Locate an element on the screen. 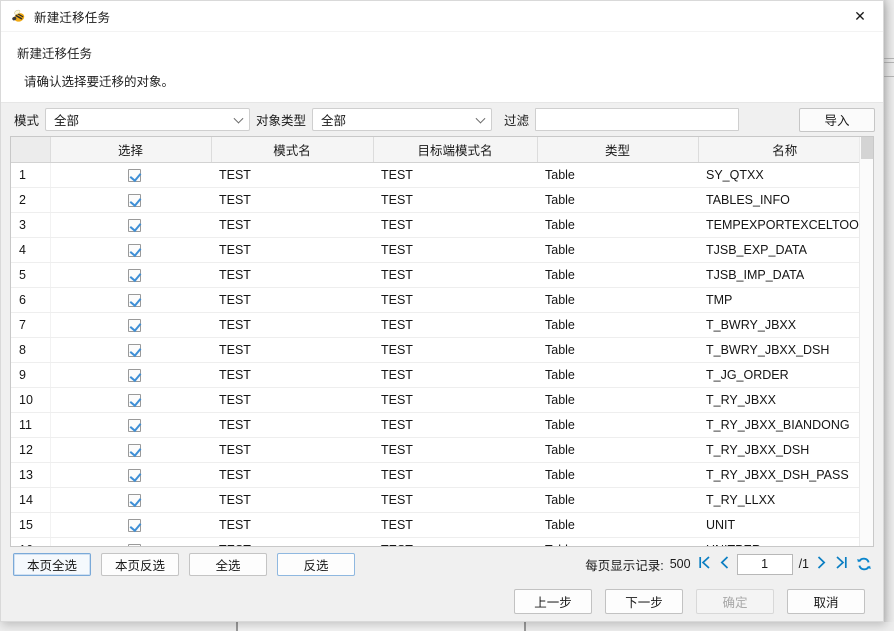  first-page-icon is located at coordinates (704, 564).